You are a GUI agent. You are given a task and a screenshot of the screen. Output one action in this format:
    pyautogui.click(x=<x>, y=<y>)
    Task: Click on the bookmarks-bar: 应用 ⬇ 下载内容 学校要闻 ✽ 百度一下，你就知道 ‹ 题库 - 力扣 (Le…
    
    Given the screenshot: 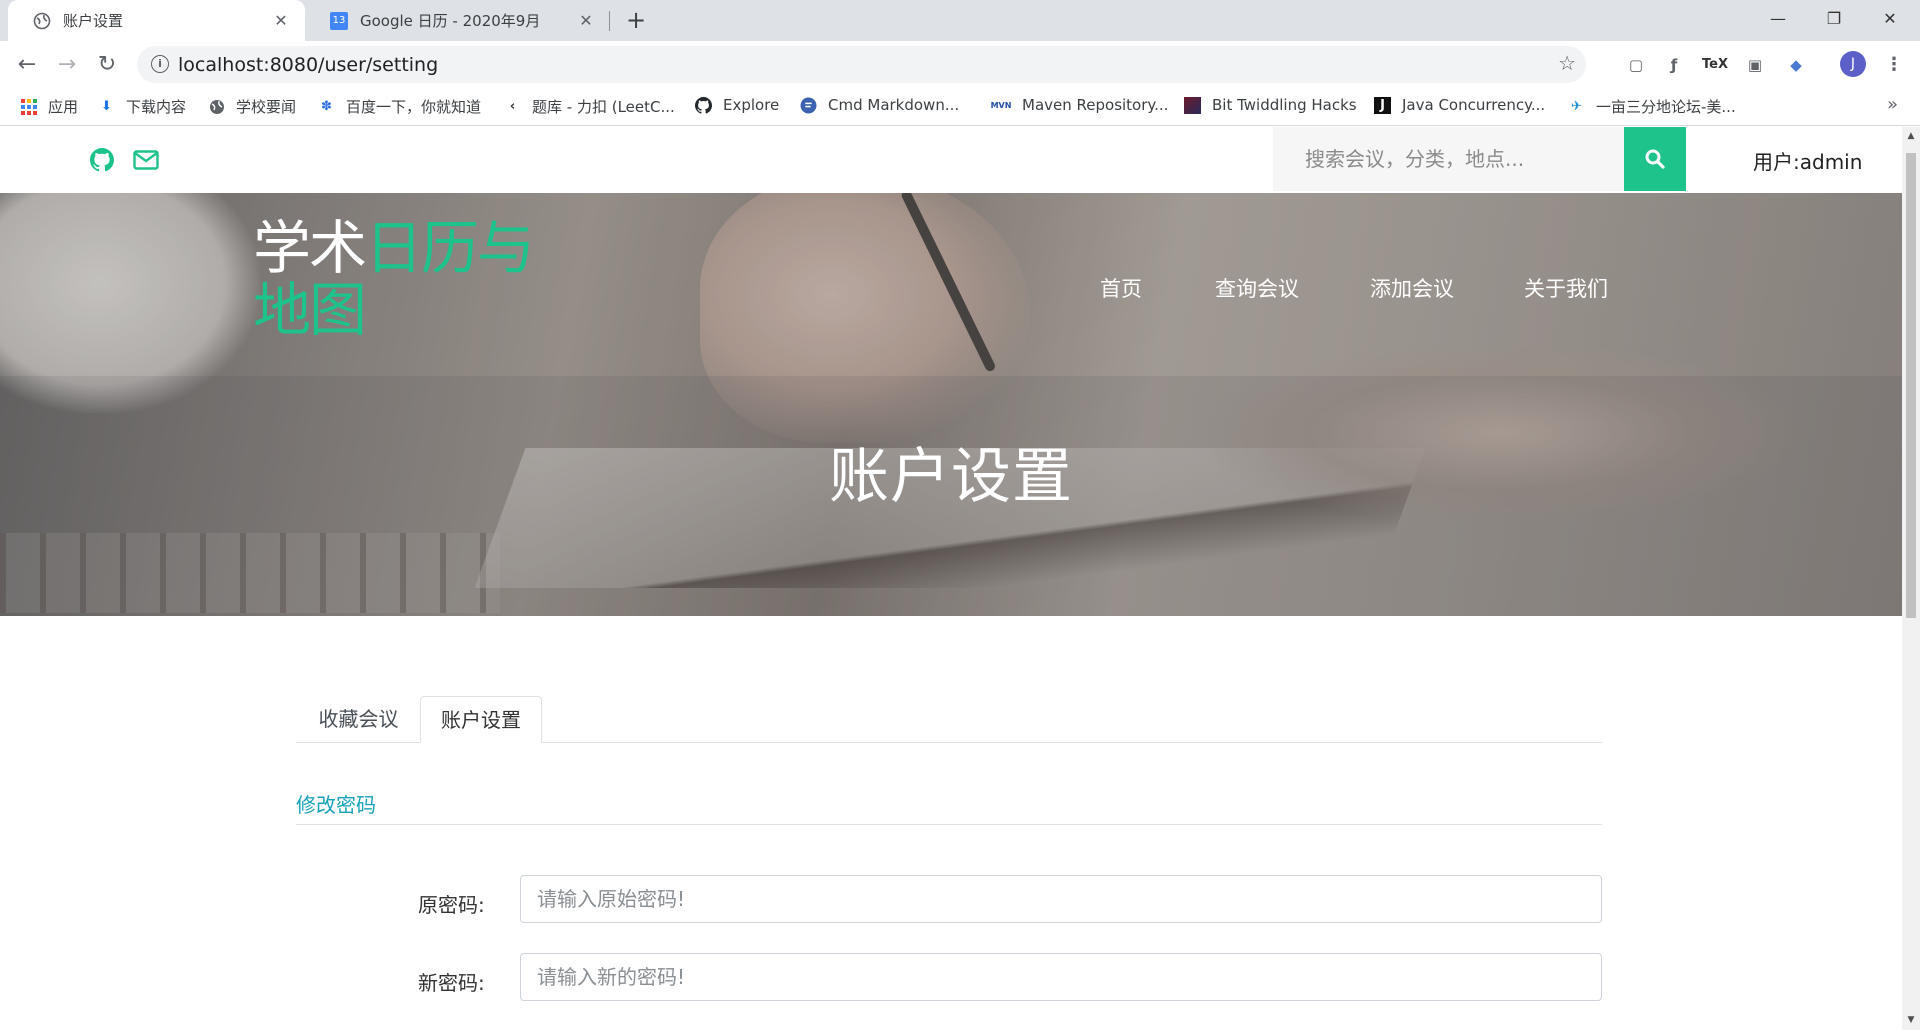 What is the action you would take?
    pyautogui.click(x=960, y=107)
    